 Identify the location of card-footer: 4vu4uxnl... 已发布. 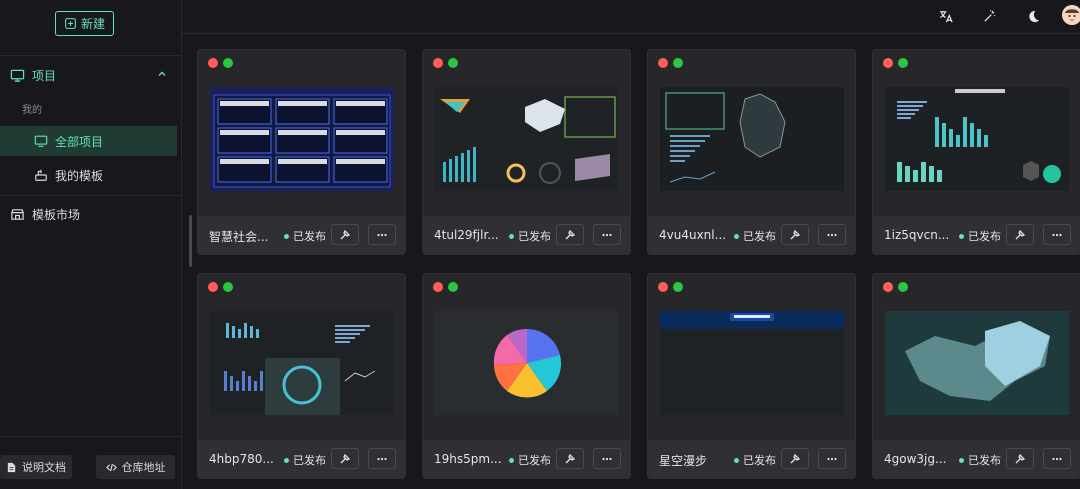
(751, 235).